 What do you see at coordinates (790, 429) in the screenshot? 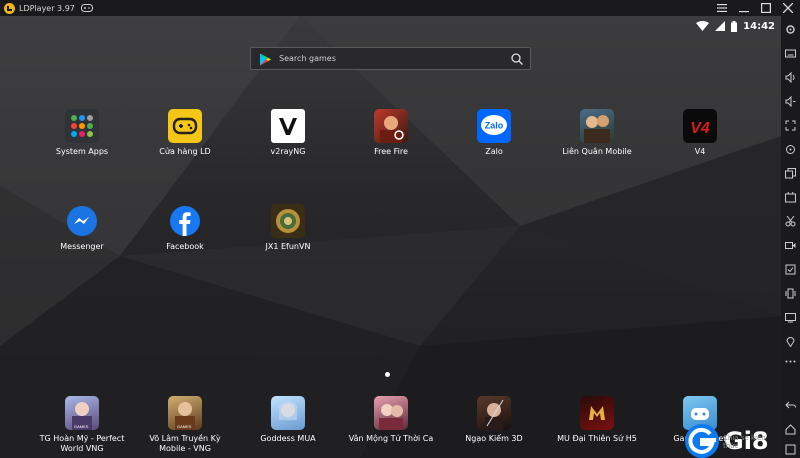
I see `home-icon` at bounding box center [790, 429].